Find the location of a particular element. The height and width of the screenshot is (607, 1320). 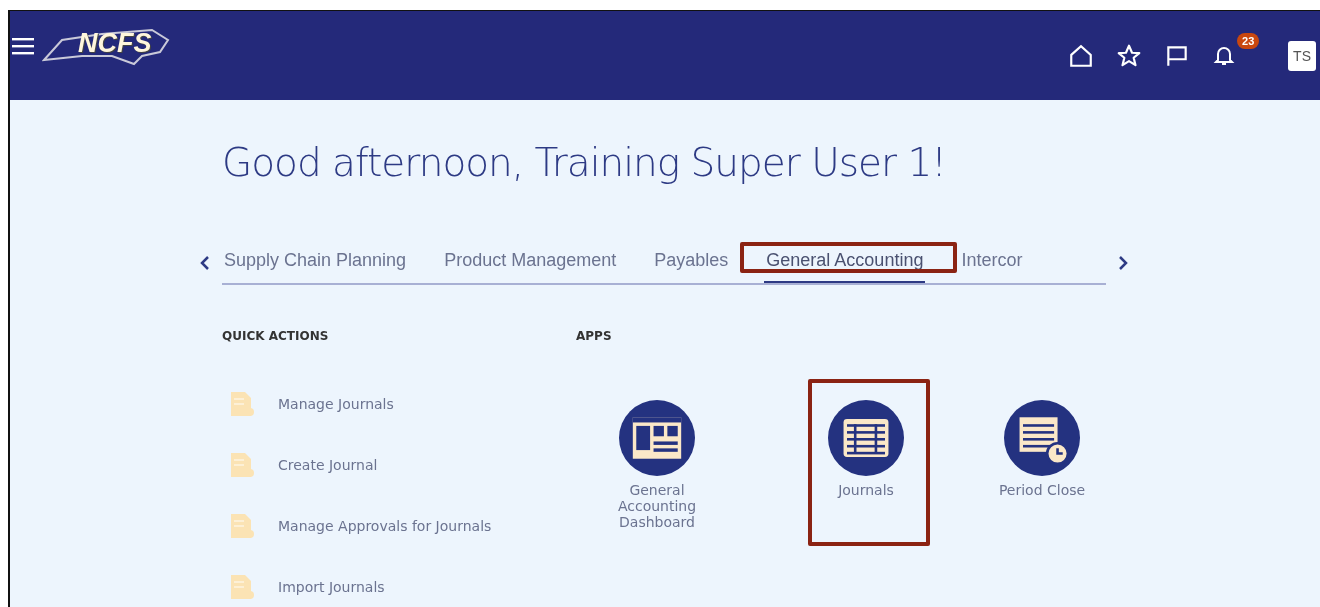

menu-icon is located at coordinates (23, 45).